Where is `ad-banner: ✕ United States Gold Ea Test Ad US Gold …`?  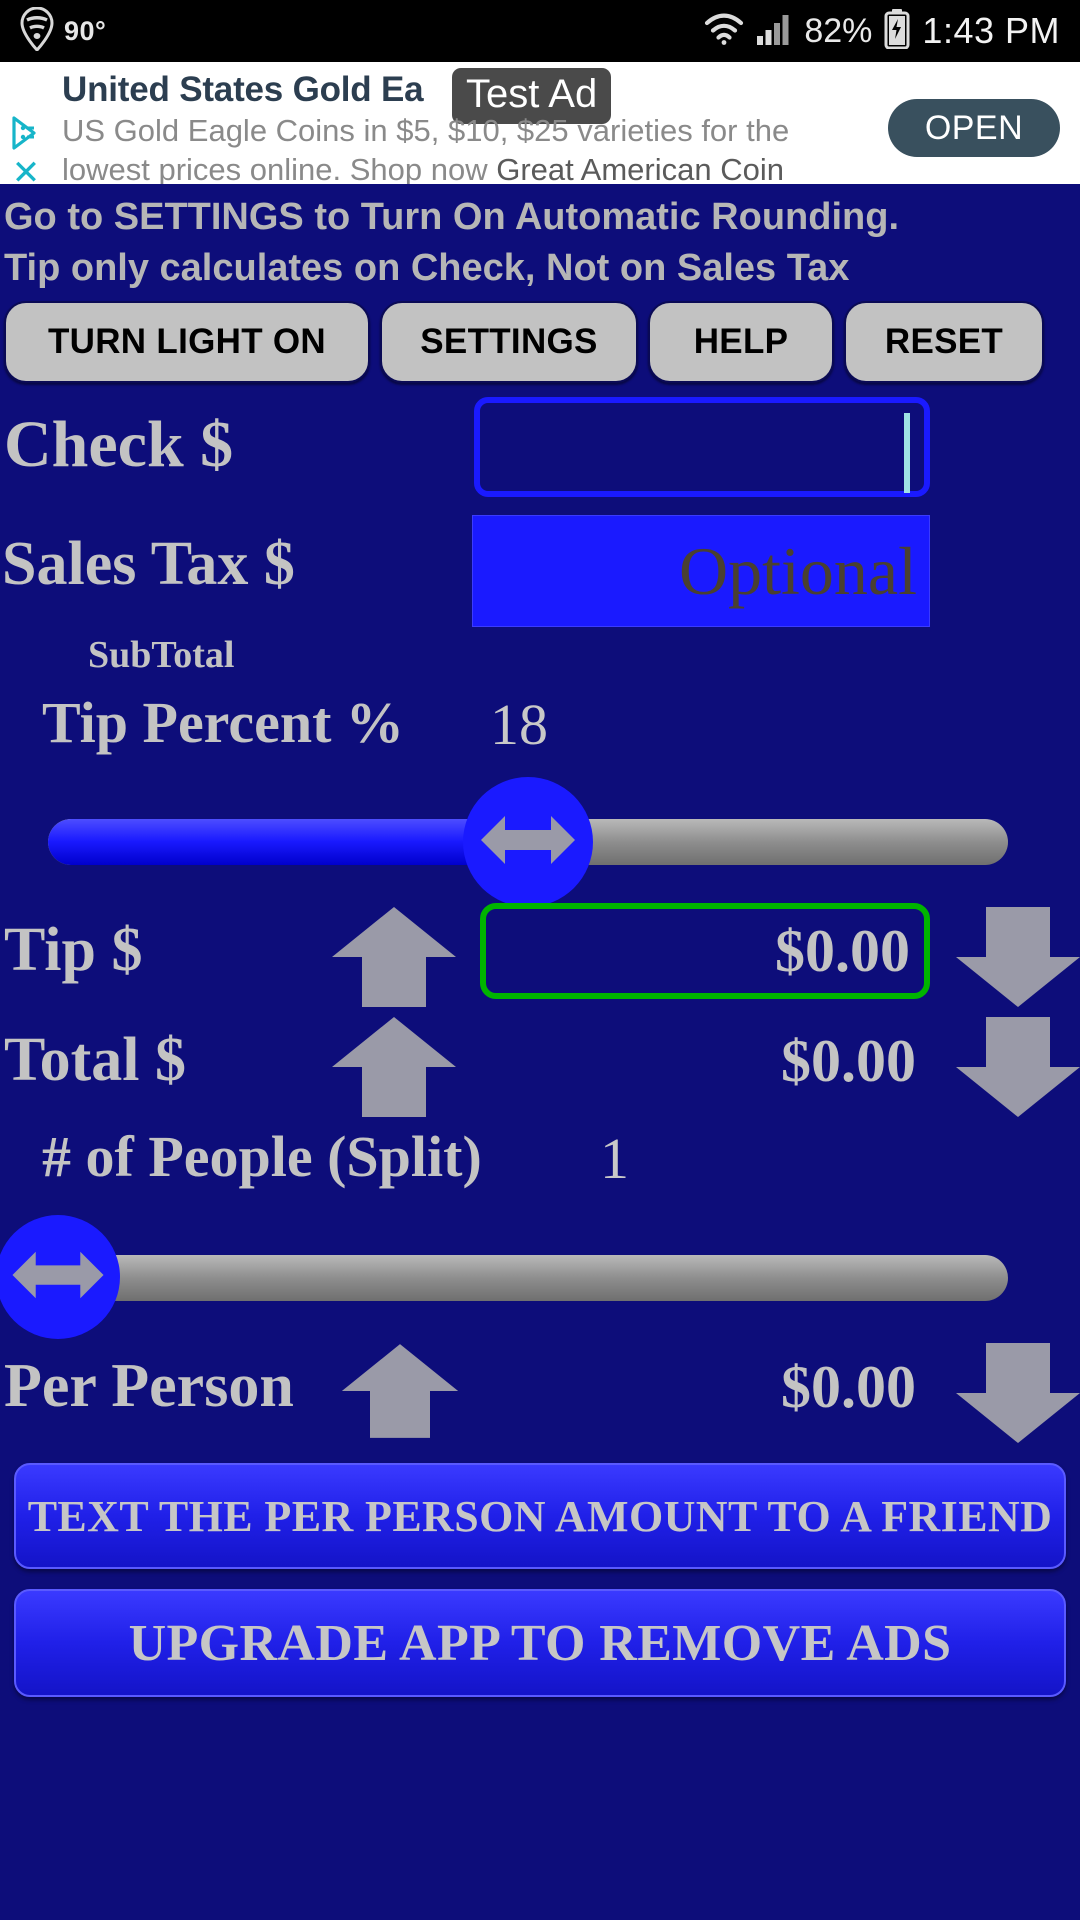 ad-banner: ✕ United States Gold Ea Test Ad US Gold … is located at coordinates (540, 123).